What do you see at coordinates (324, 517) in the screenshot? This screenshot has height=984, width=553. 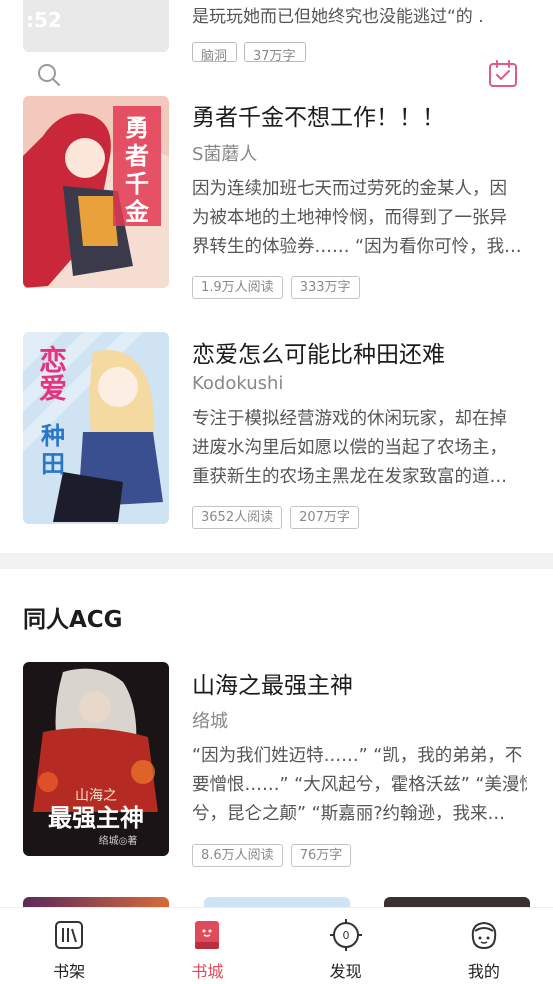 I see `word-count-tag: 207万字` at bounding box center [324, 517].